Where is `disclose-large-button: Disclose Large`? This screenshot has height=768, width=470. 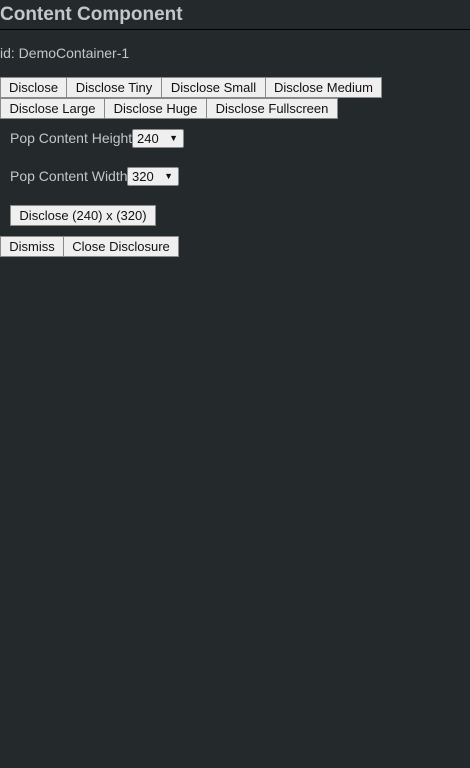 disclose-large-button: Disclose Large is located at coordinates (52, 108).